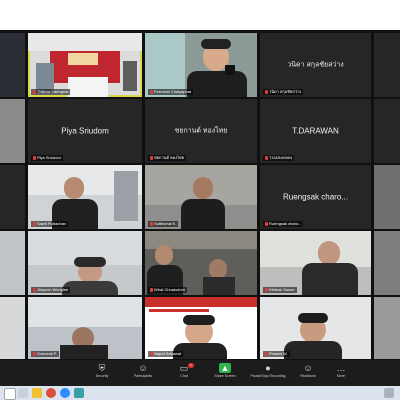  Describe the element at coordinates (143, 368) in the screenshot. I see `participants-icon: ☺` at that location.